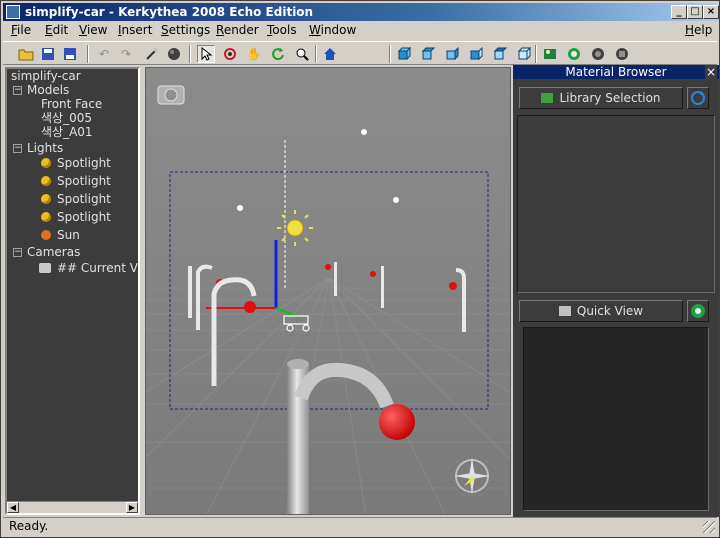 The height and width of the screenshot is (538, 720). I want to click on menu-help: Help, so click(698, 30).